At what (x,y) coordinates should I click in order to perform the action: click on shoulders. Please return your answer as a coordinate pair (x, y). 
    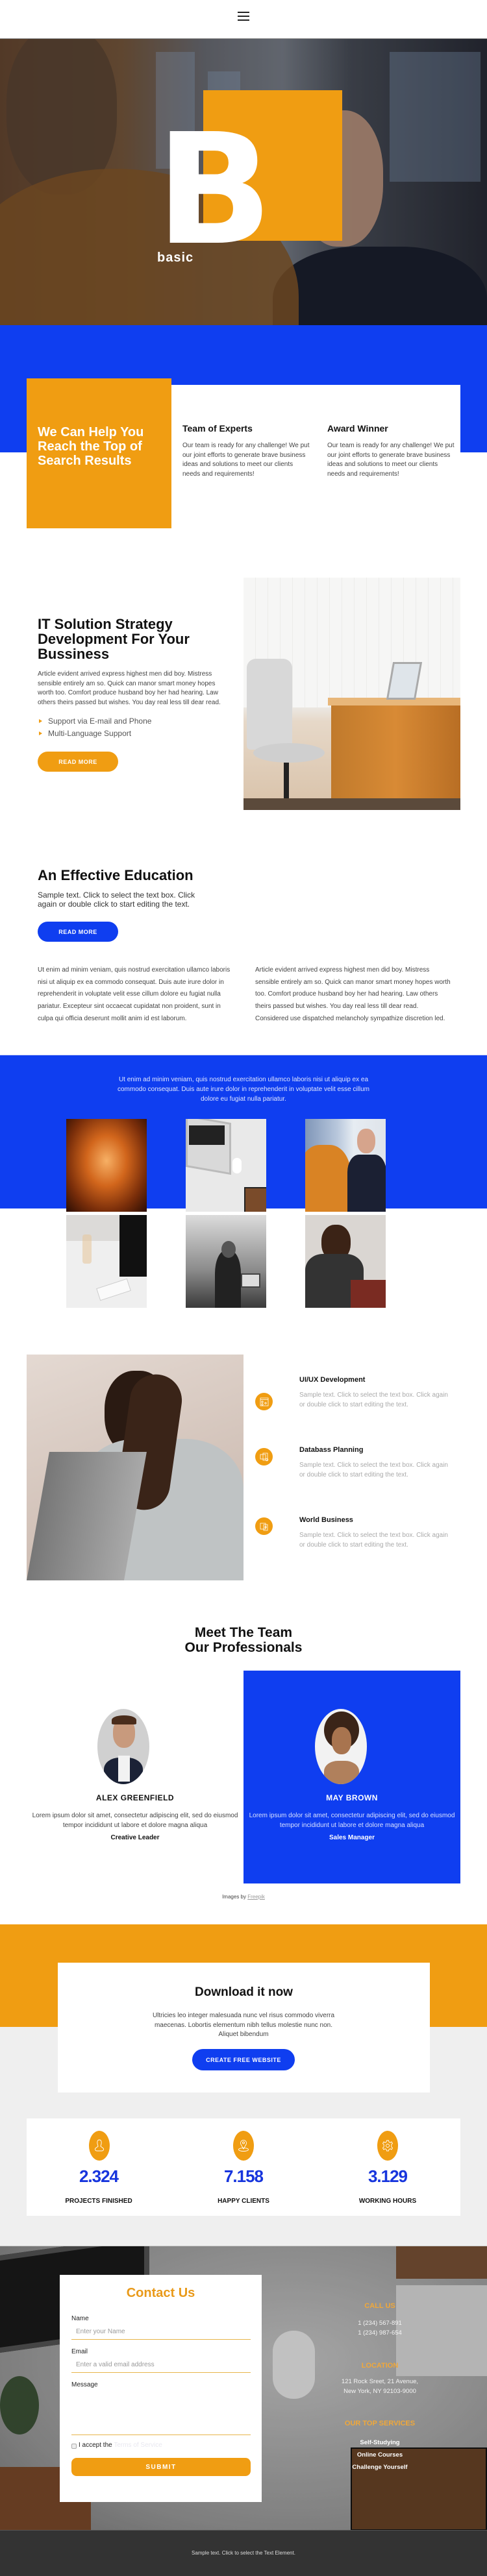
    Looking at the image, I should click on (341, 1772).